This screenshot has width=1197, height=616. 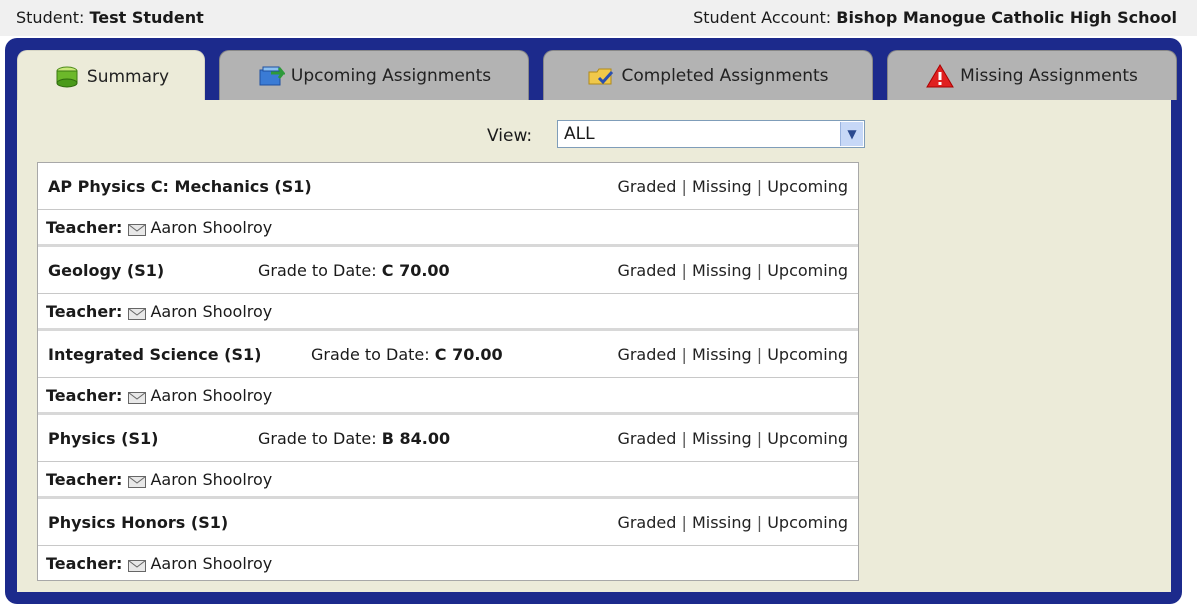 I want to click on course-name: Physics Honors (S1), so click(x=138, y=522).